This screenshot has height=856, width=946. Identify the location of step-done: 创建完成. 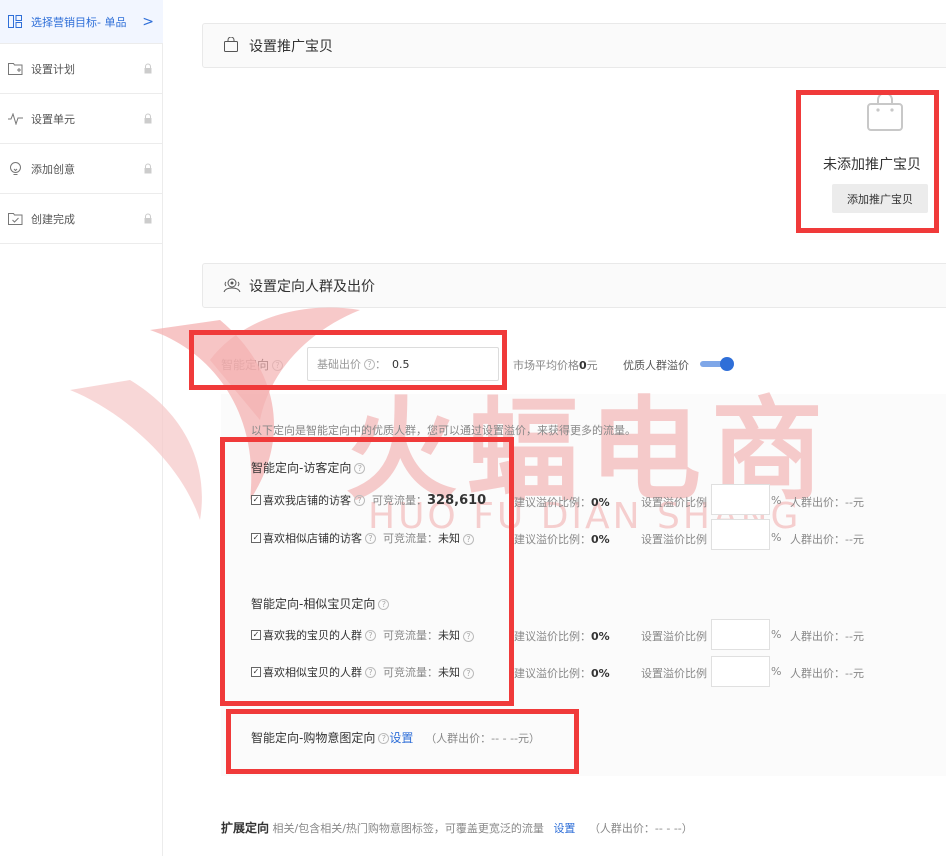
(81, 219).